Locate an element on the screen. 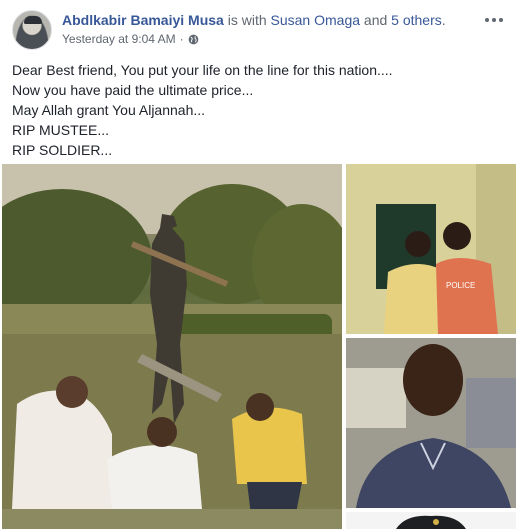 Image resolution: width=516 pixels, height=529 pixels. with-text: is with is located at coordinates (247, 20).